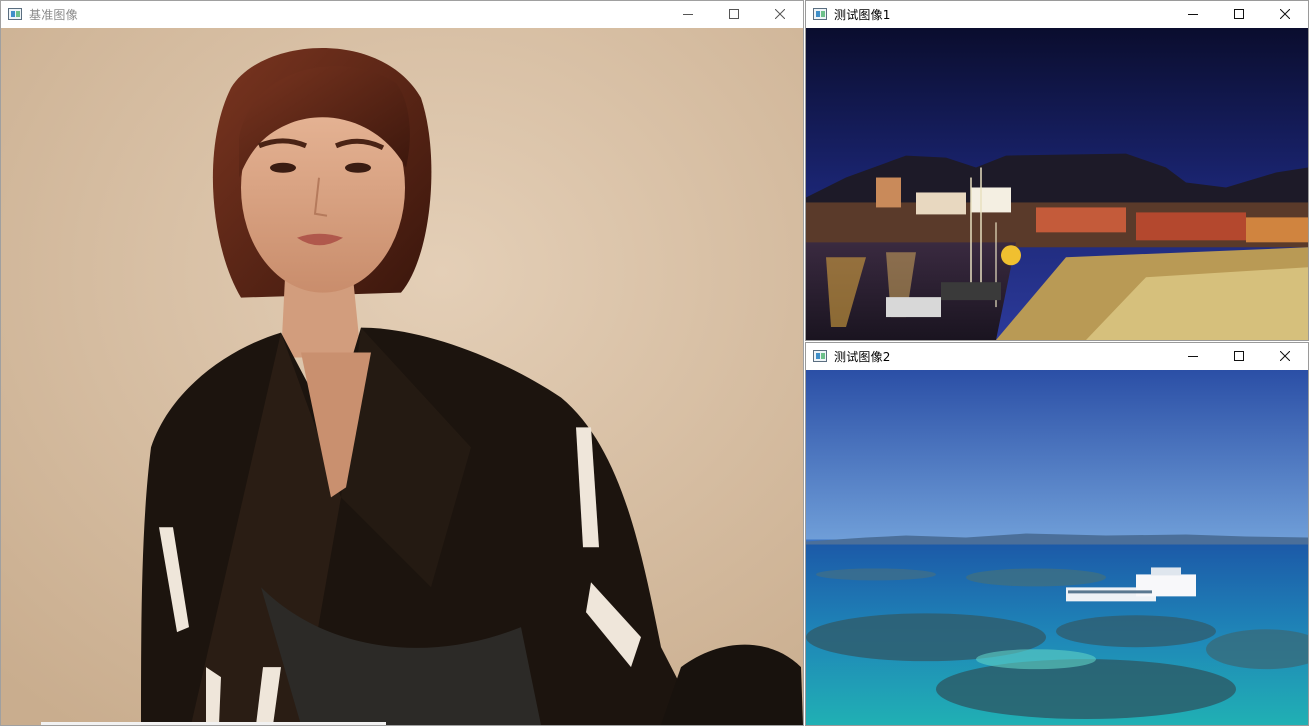 Image resolution: width=1309 pixels, height=726 pixels. I want to click on window-title: 测试图像1, so click(862, 14).